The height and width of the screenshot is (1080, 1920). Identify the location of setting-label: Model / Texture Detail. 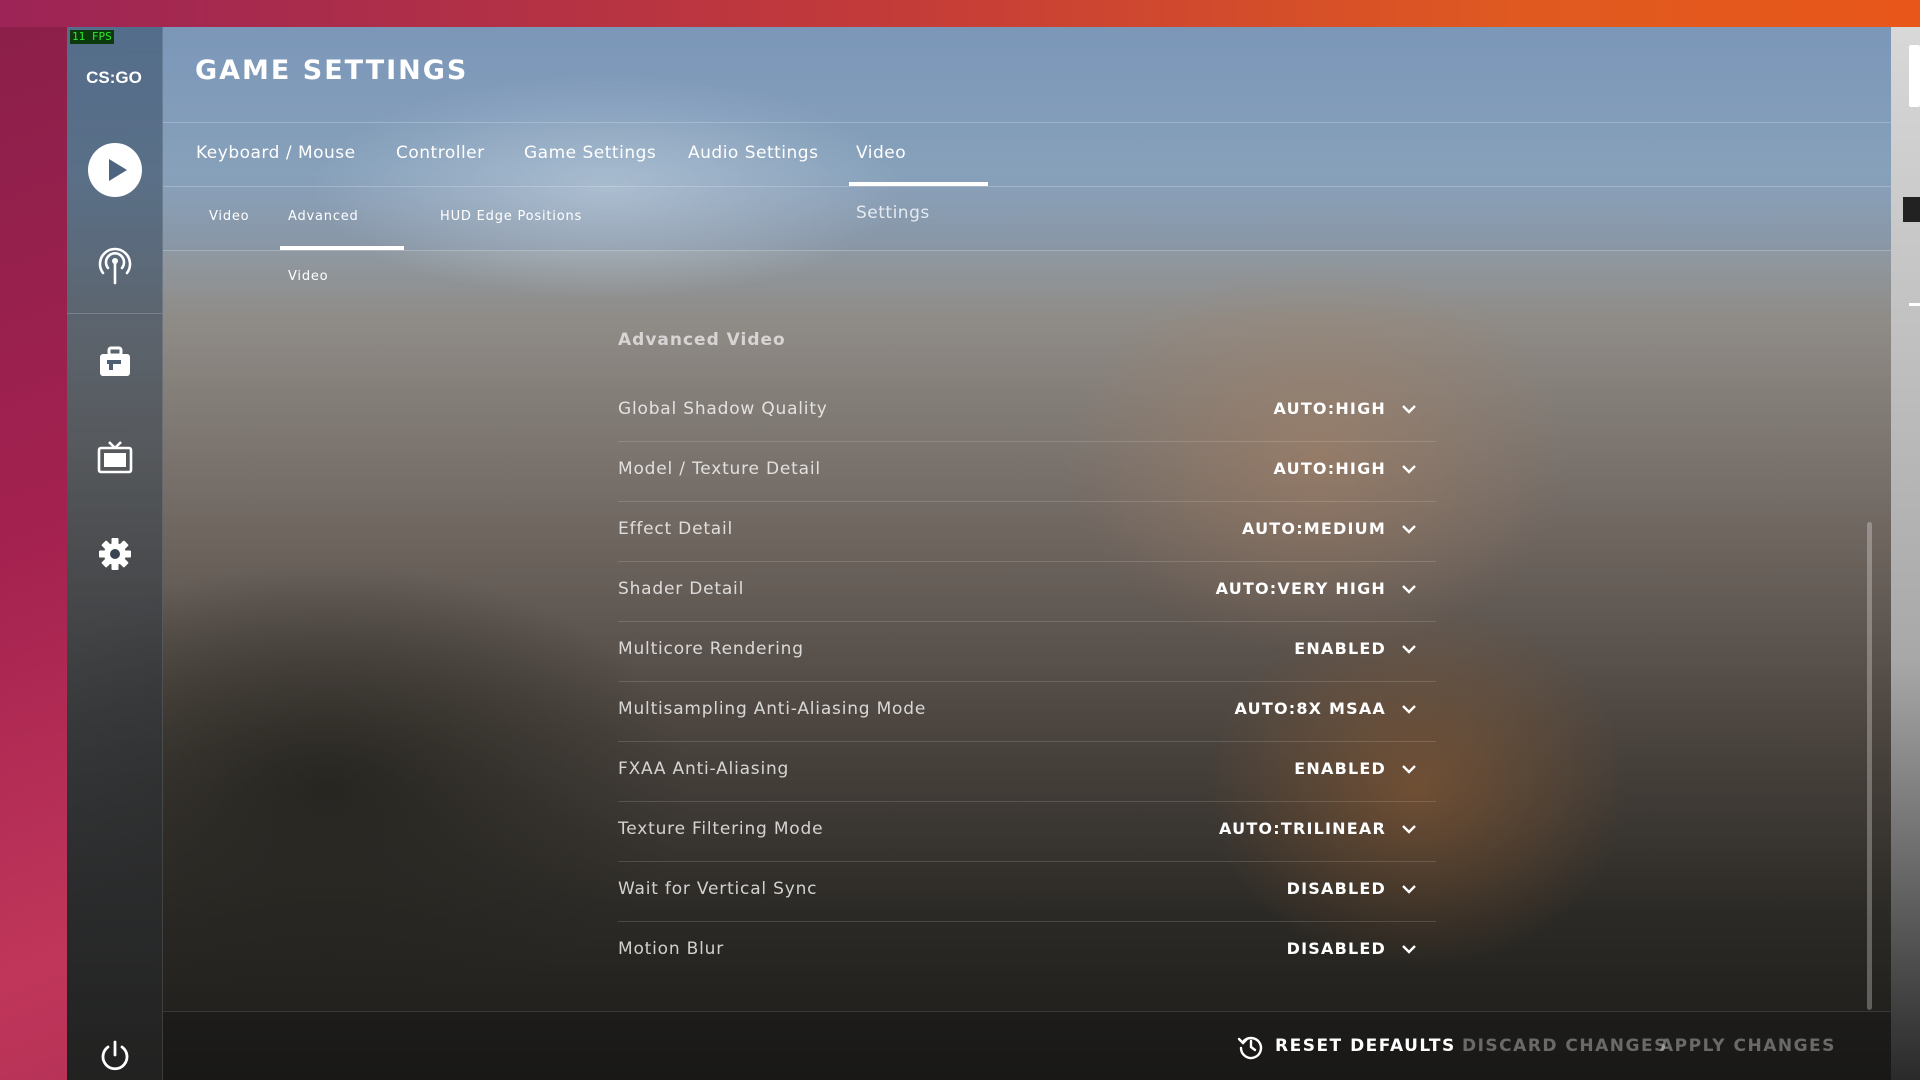
(719, 469).